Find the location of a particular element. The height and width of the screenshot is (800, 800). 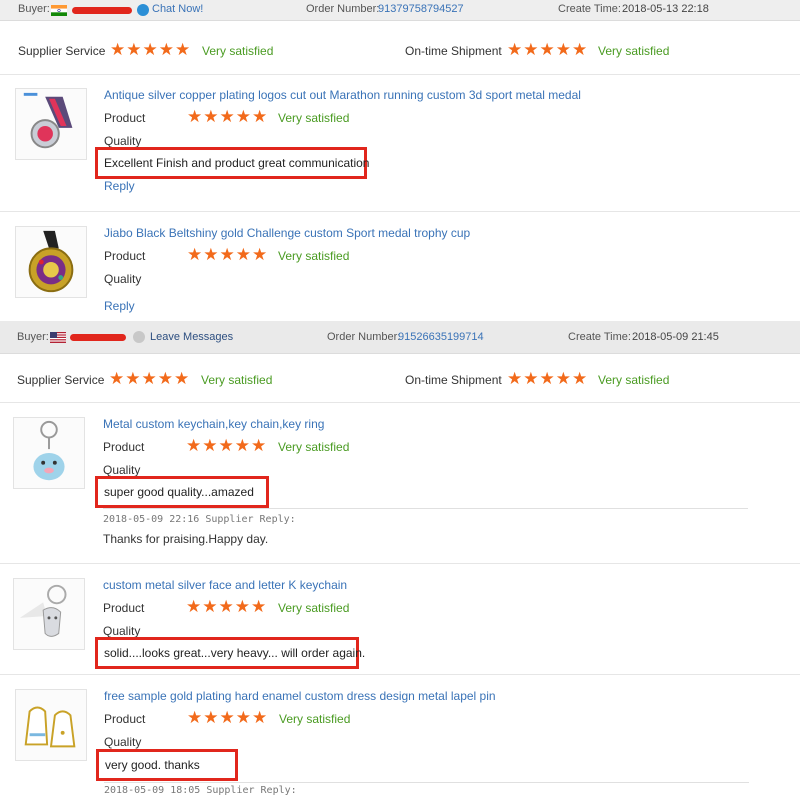

review-text: super good quality...amazed is located at coordinates (182, 492).